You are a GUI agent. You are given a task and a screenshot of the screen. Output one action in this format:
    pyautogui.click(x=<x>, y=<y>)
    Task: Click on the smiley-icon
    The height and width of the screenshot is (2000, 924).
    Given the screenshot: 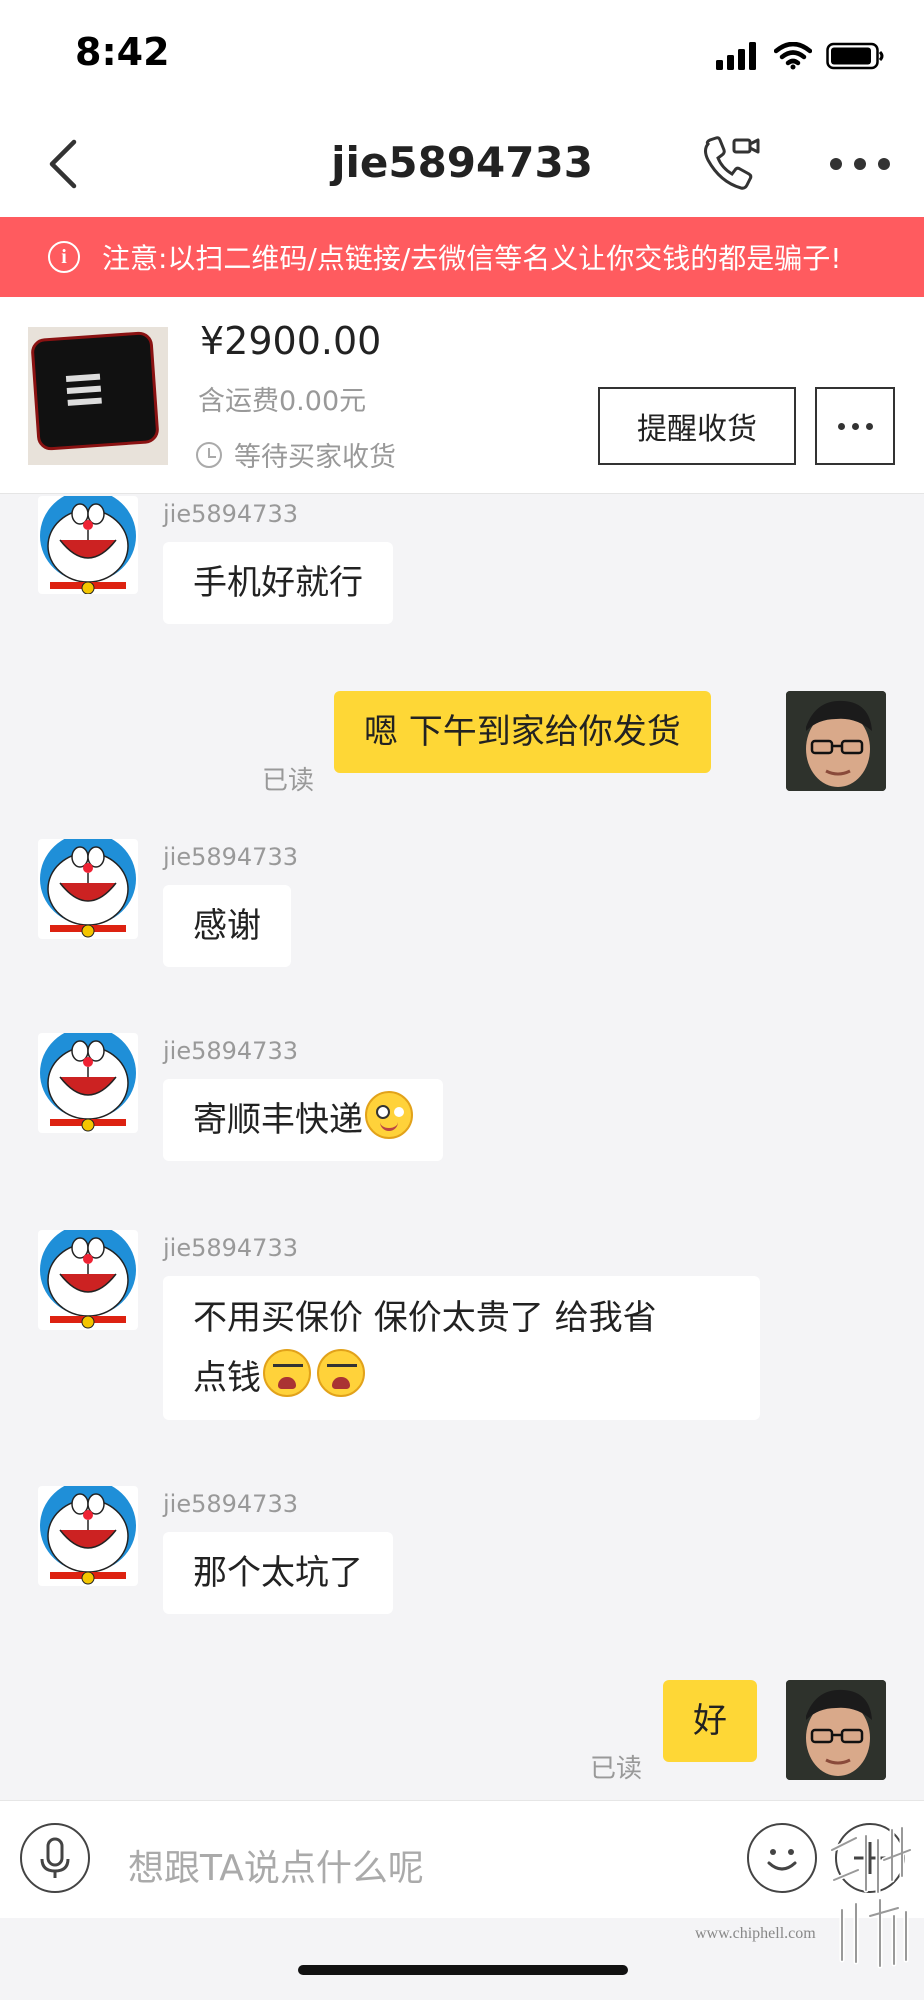 What is the action you would take?
    pyautogui.click(x=782, y=1860)
    